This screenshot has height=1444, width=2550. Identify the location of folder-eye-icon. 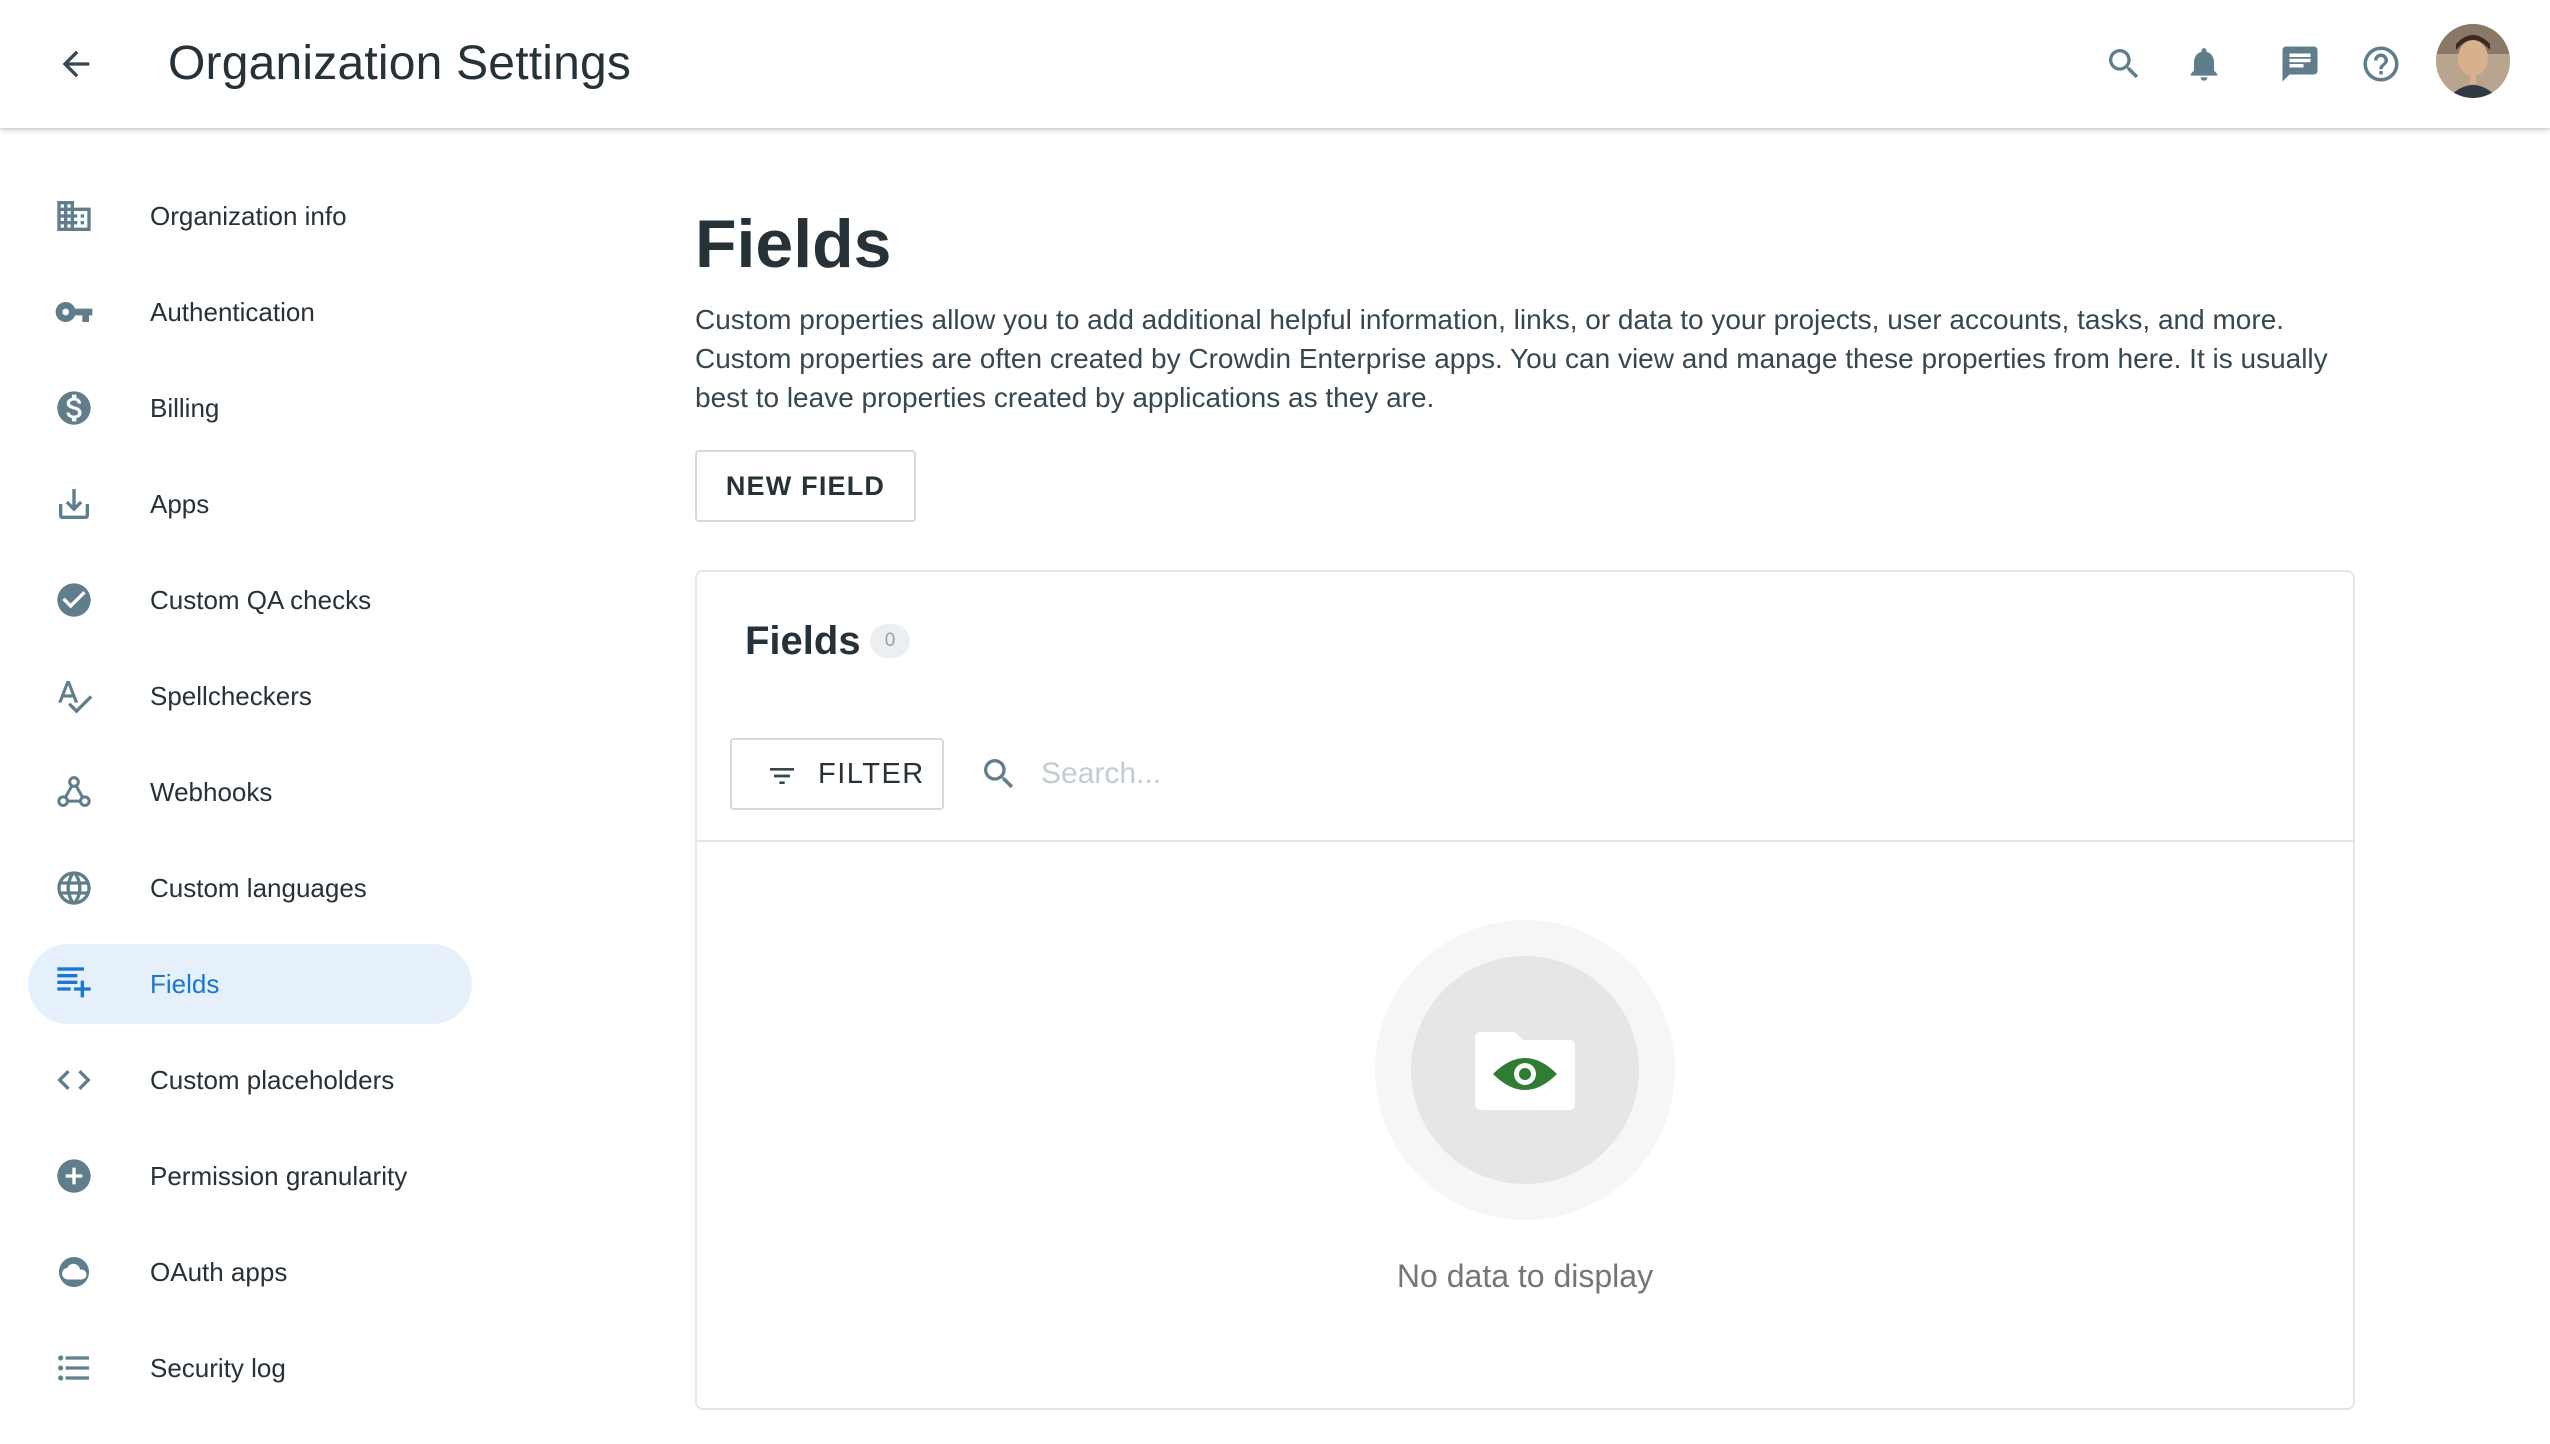
(1525, 1068).